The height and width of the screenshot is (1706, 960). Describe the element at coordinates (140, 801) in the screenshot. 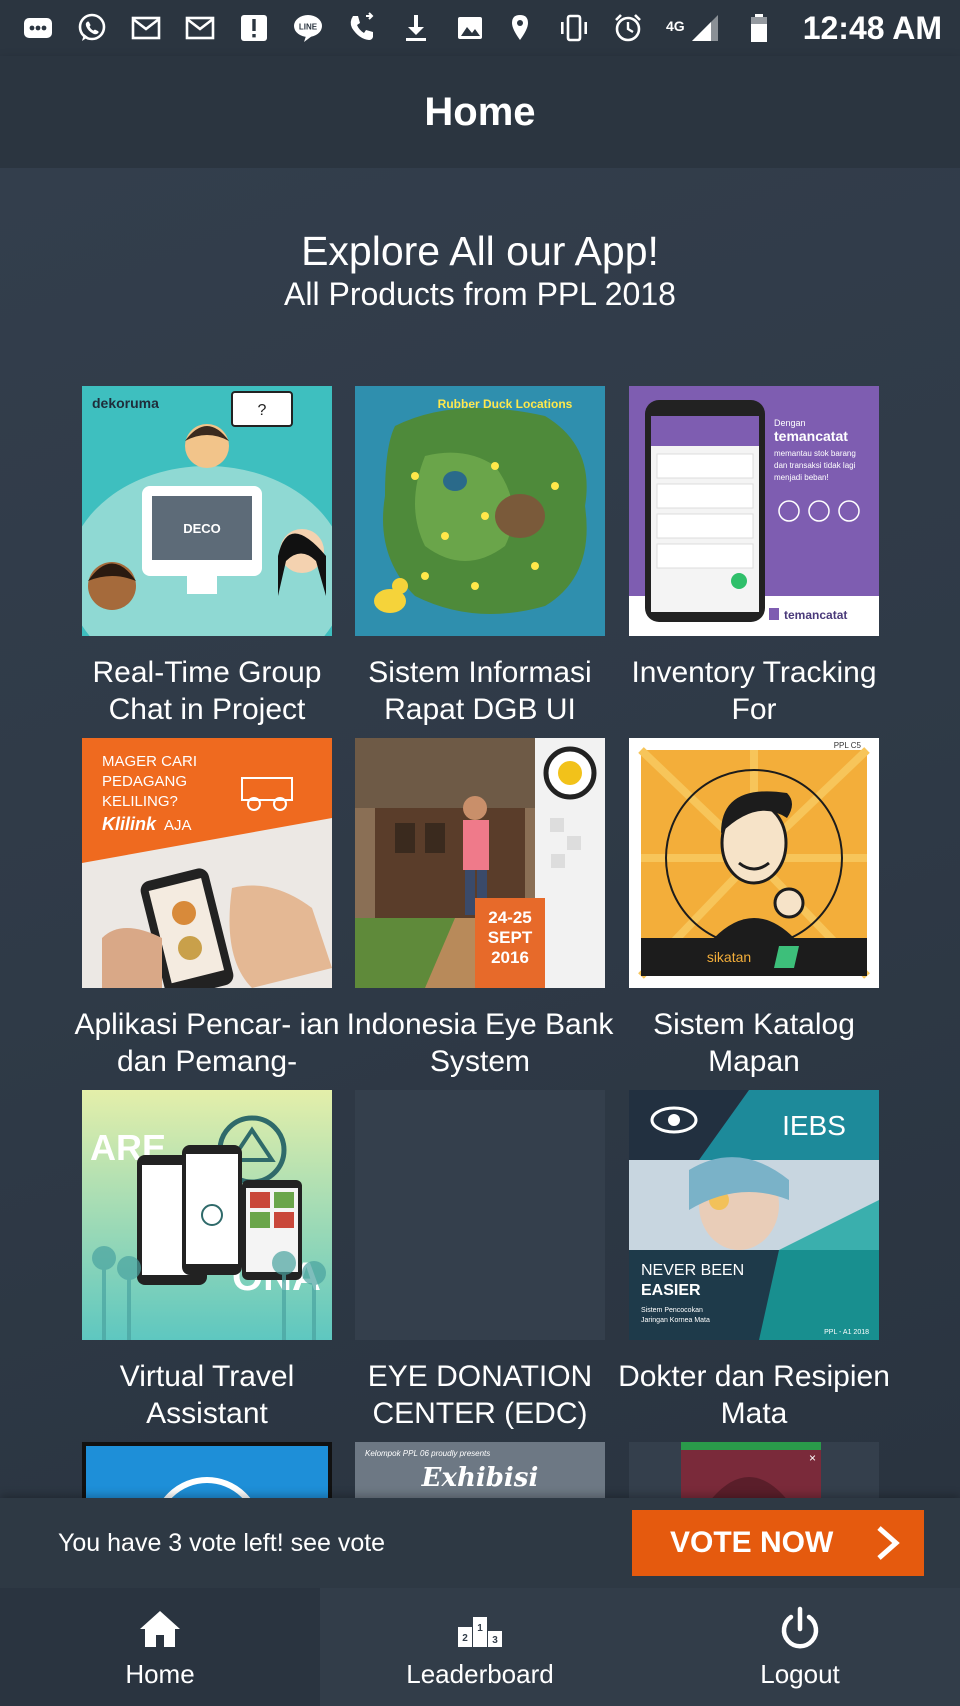

I see `svg-text: KELILING?` at that location.